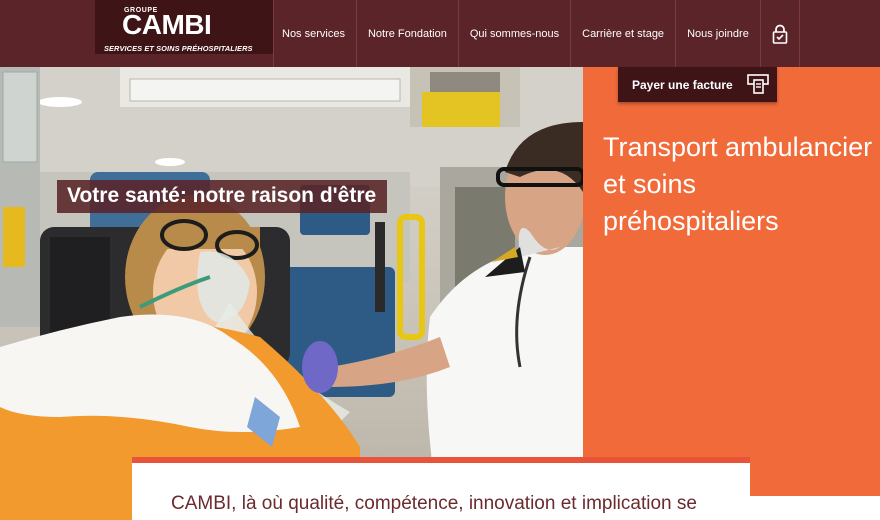  I want to click on hero-slogan: Votre santé: notre raison d'être, so click(222, 196).